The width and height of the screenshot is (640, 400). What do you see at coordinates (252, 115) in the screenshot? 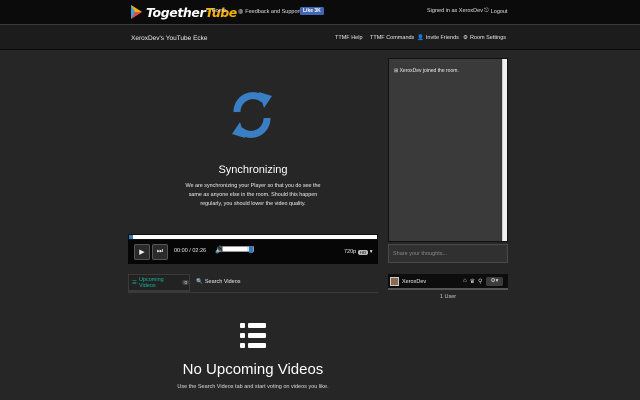
I see `sync-icon` at bounding box center [252, 115].